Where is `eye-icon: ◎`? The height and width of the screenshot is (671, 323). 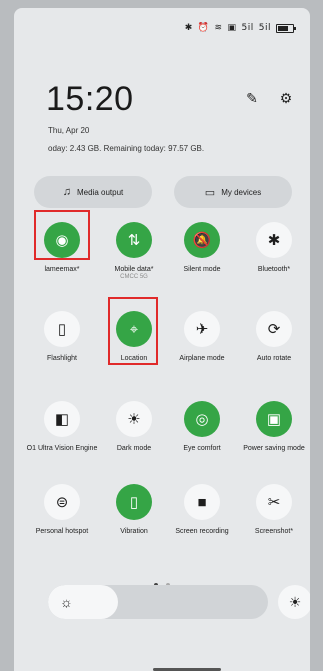
eye-icon: ◎ is located at coordinates (202, 419).